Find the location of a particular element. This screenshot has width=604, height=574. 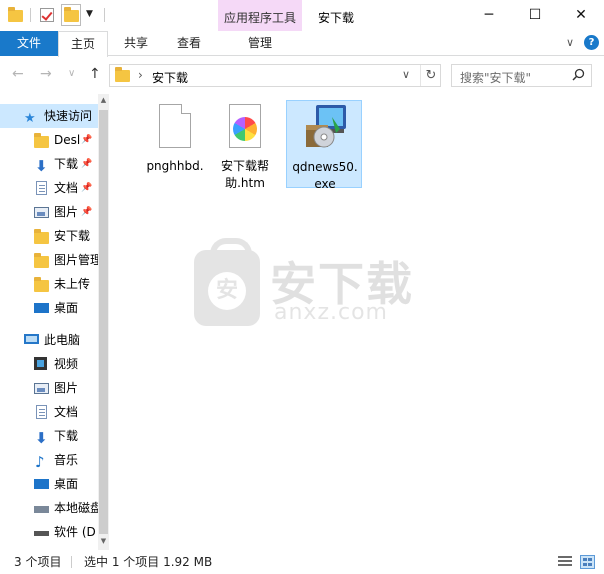

nav-item-anxiazai: 安下载 is located at coordinates (49, 236).